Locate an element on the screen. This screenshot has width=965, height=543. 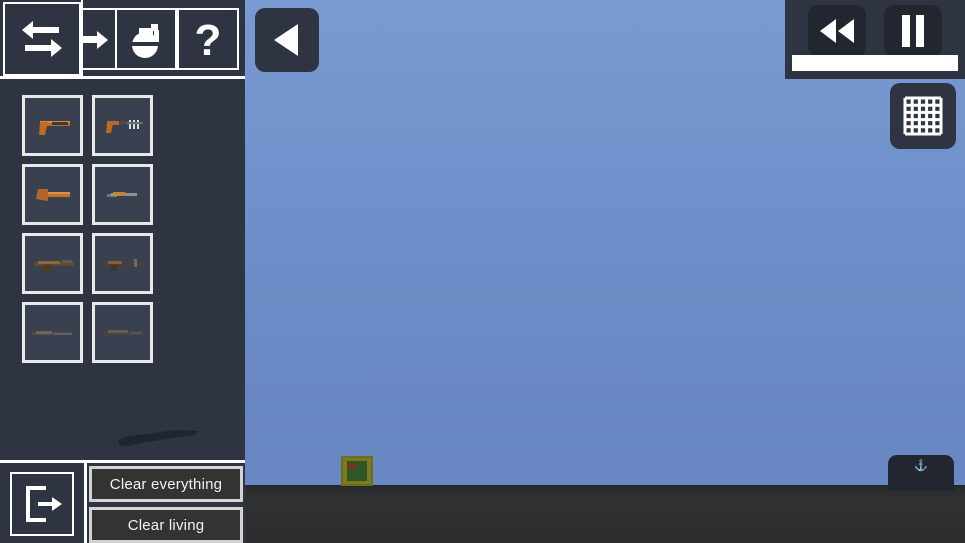
tool-toolbar: ? is located at coordinates (122, 39).